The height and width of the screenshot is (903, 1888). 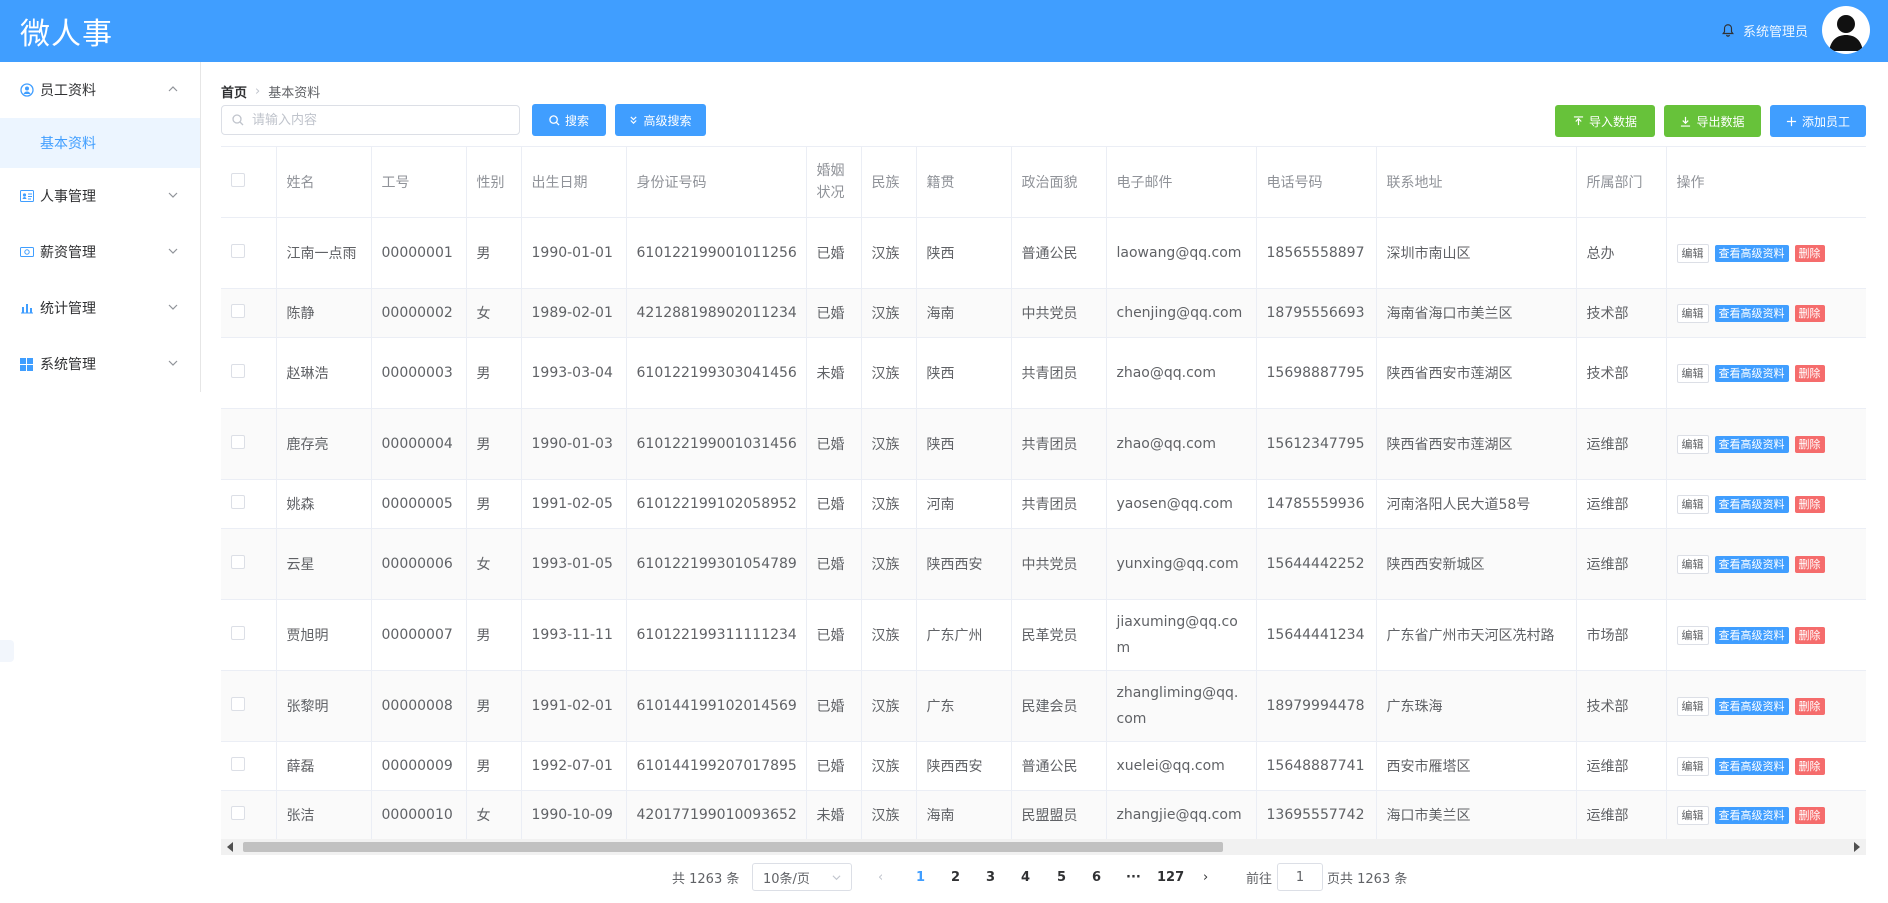 What do you see at coordinates (1818, 121) in the screenshot?
I see `add-employee-button: 添加员工` at bounding box center [1818, 121].